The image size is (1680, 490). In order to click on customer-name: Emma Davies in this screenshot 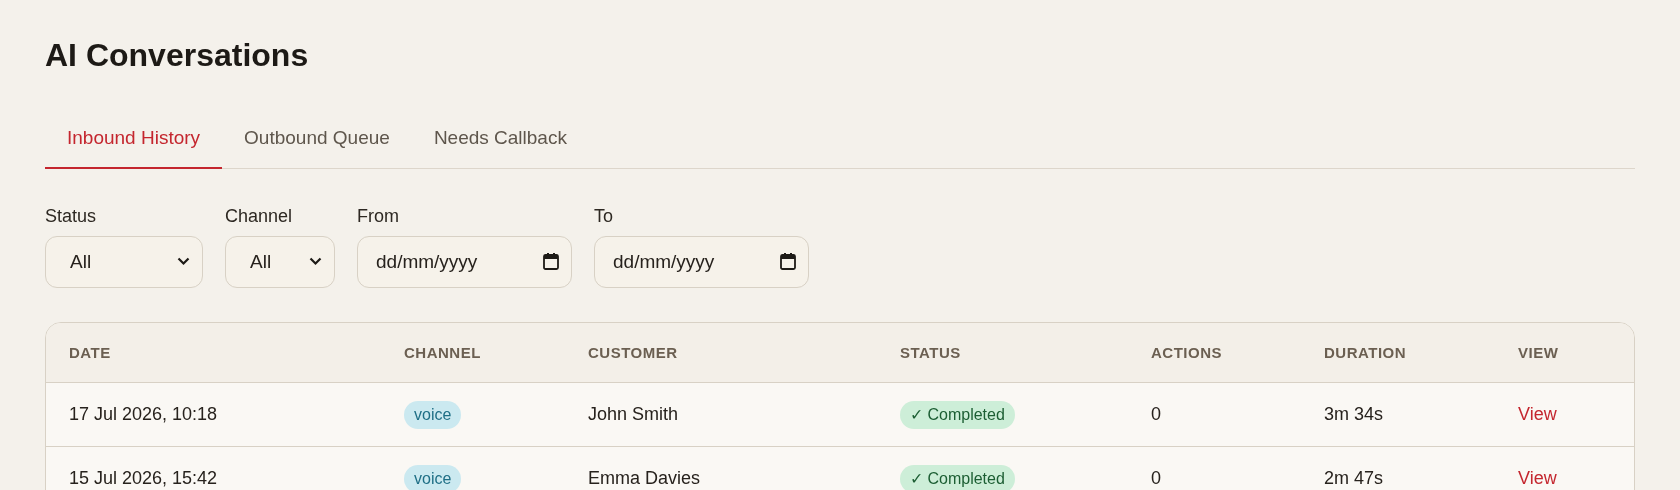, I will do `click(644, 478)`.